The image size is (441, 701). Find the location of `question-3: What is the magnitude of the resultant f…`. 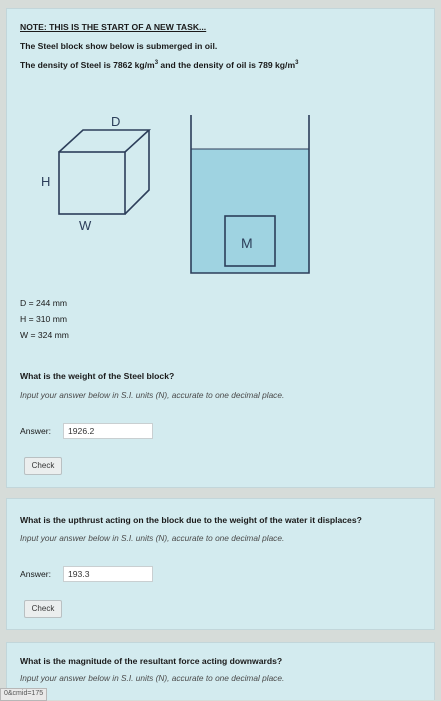

question-3: What is the magnitude of the resultant f… is located at coordinates (151, 661).